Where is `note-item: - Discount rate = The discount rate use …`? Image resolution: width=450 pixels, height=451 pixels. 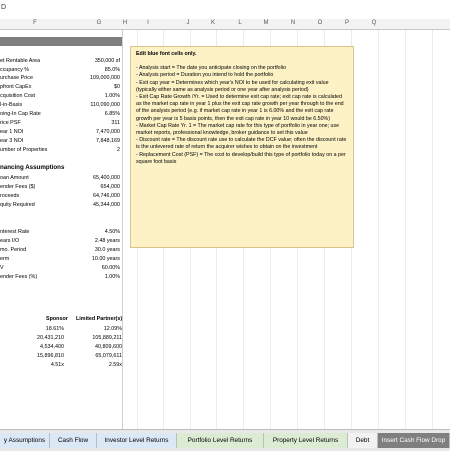
note-item: - Discount rate = The discount rate use … is located at coordinates (241, 144).